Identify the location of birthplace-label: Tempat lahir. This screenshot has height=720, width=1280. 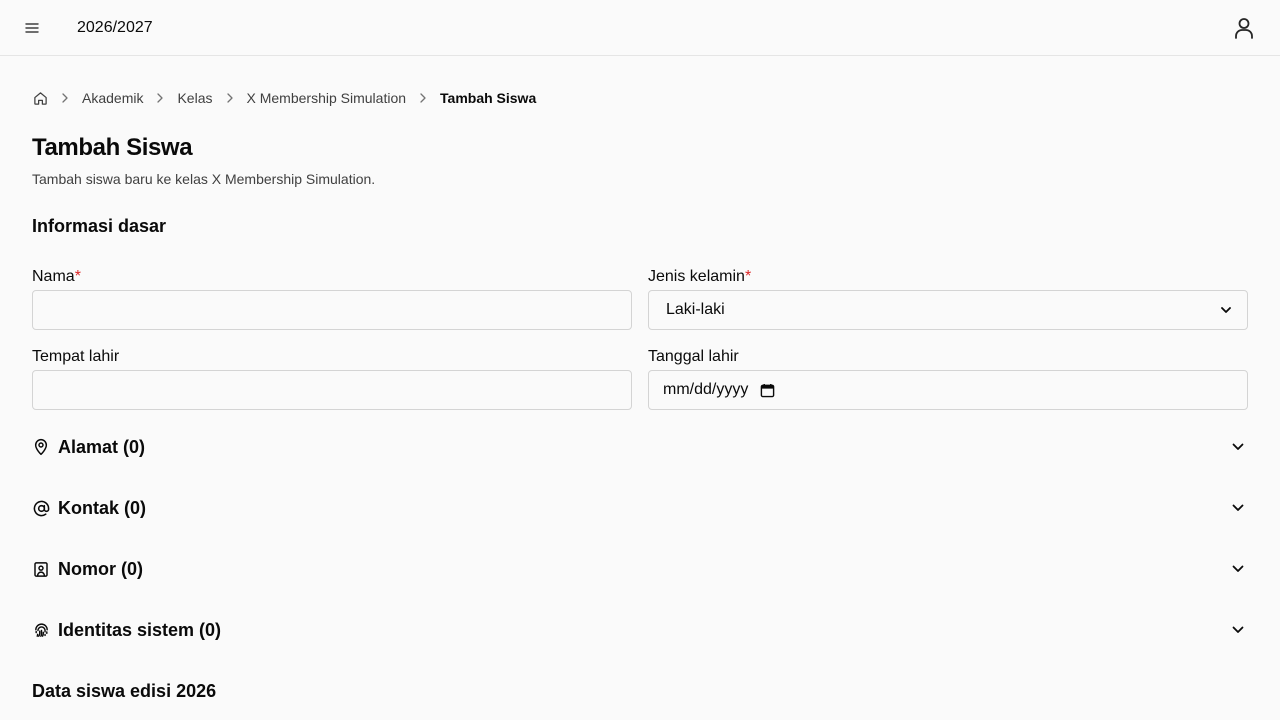
(76, 356).